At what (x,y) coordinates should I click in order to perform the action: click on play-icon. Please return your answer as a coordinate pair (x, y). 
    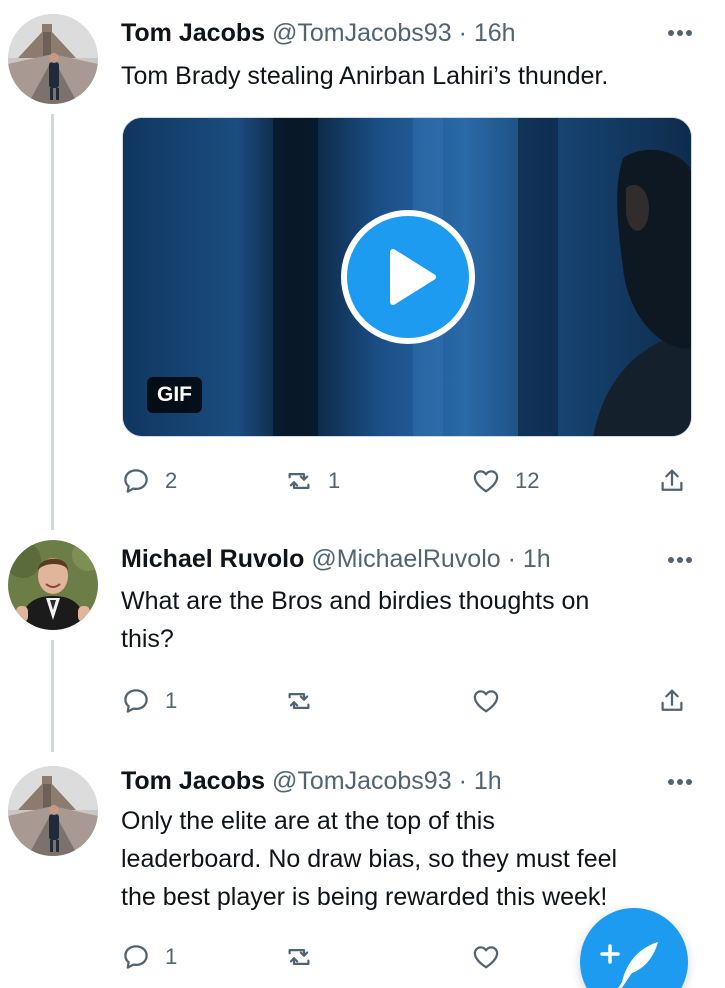
    Looking at the image, I should click on (413, 277).